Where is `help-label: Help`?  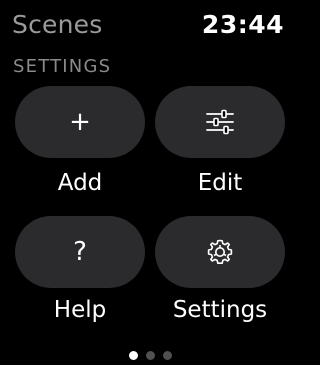
help-label: Help is located at coordinates (80, 310).